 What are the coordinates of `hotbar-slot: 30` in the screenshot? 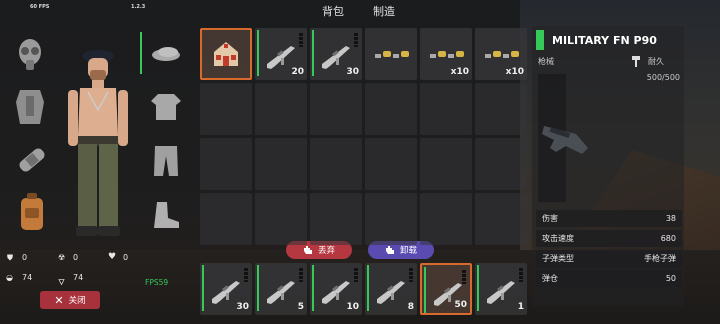 It's located at (226, 289).